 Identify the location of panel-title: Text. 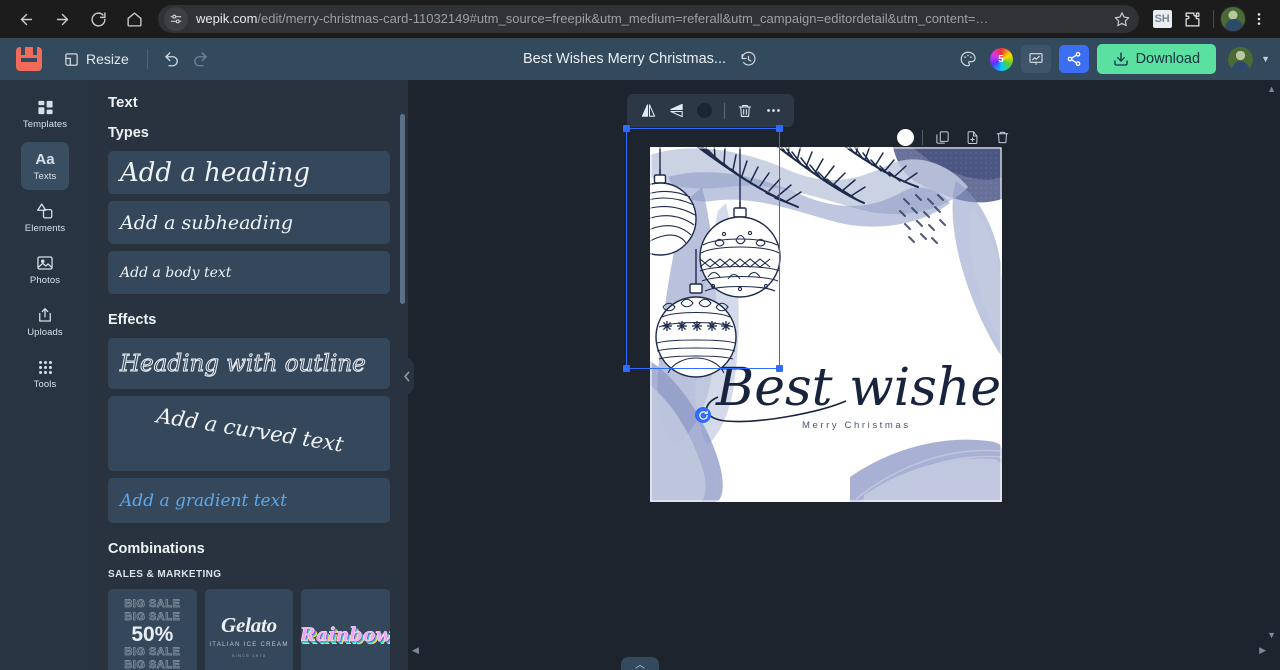
(123, 102).